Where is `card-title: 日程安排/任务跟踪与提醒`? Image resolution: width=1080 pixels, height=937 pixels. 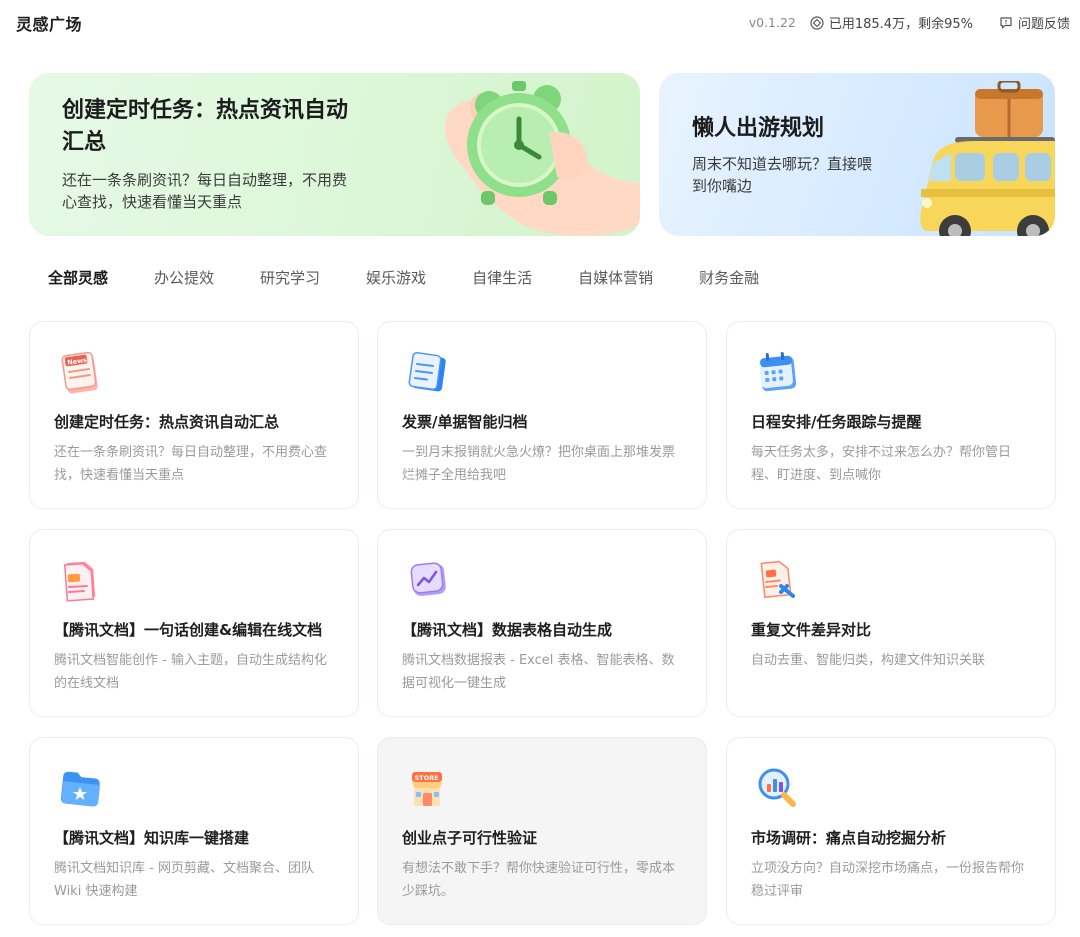 card-title: 日程安排/任务跟踪与提醒 is located at coordinates (836, 422).